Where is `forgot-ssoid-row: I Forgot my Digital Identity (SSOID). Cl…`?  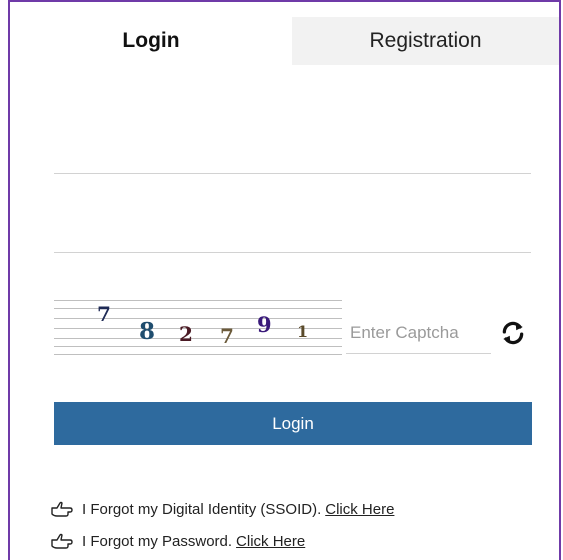 forgot-ssoid-row: I Forgot my Digital Identity (SSOID). Cl… is located at coordinates (222, 509).